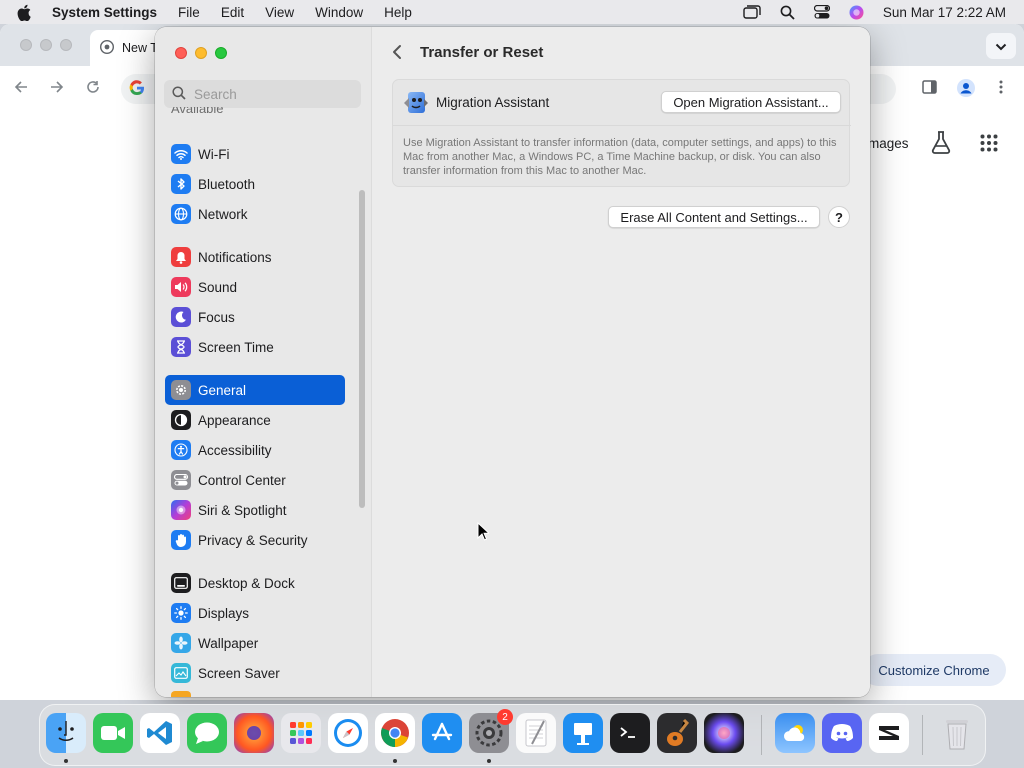 This screenshot has width=1024, height=768. I want to click on forward-arrow-icon, so click(57, 87).